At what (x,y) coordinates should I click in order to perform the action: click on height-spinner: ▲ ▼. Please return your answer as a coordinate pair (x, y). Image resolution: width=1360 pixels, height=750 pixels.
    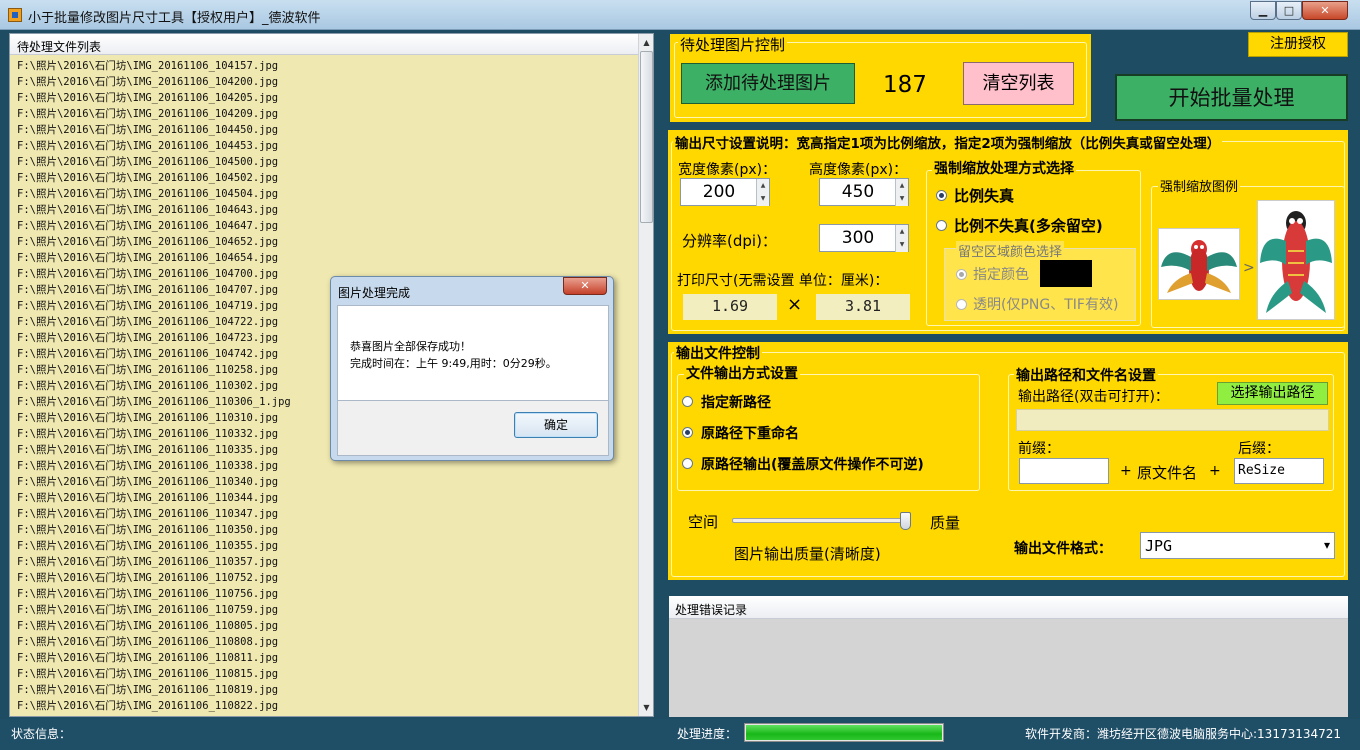
    Looking at the image, I should click on (901, 192).